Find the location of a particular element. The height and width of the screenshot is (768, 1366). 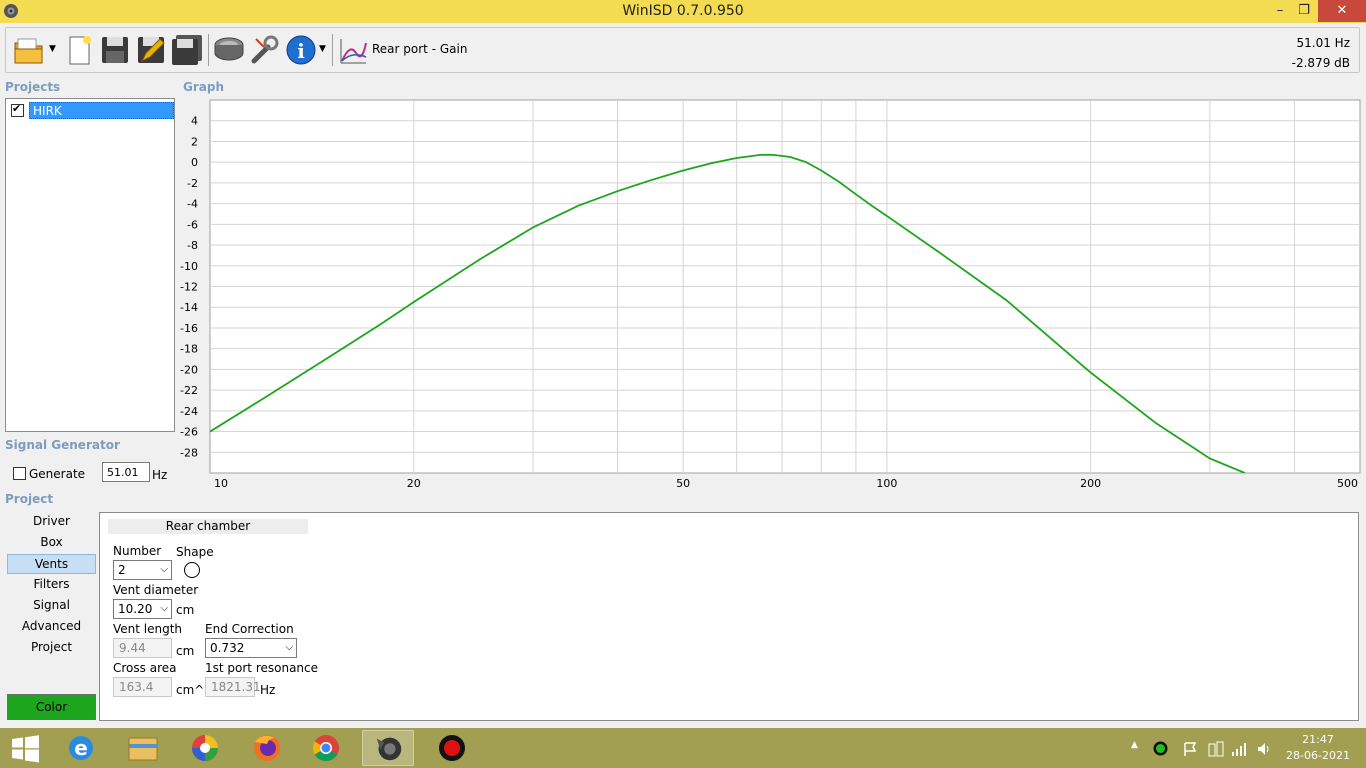

color-button: Color is located at coordinates (51, 707).